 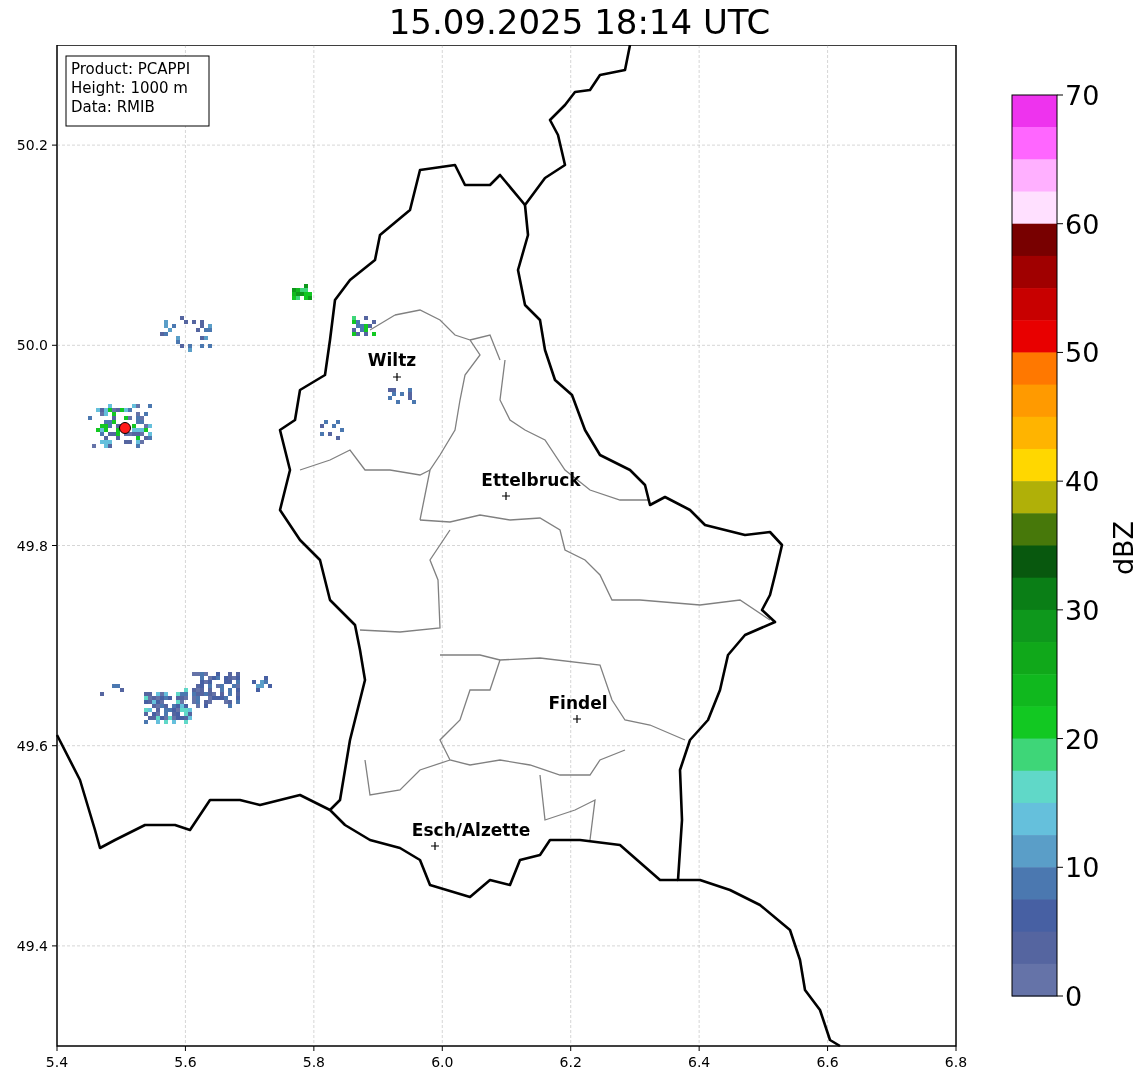 I want to click on city-label: Wiltz, so click(x=392, y=360).